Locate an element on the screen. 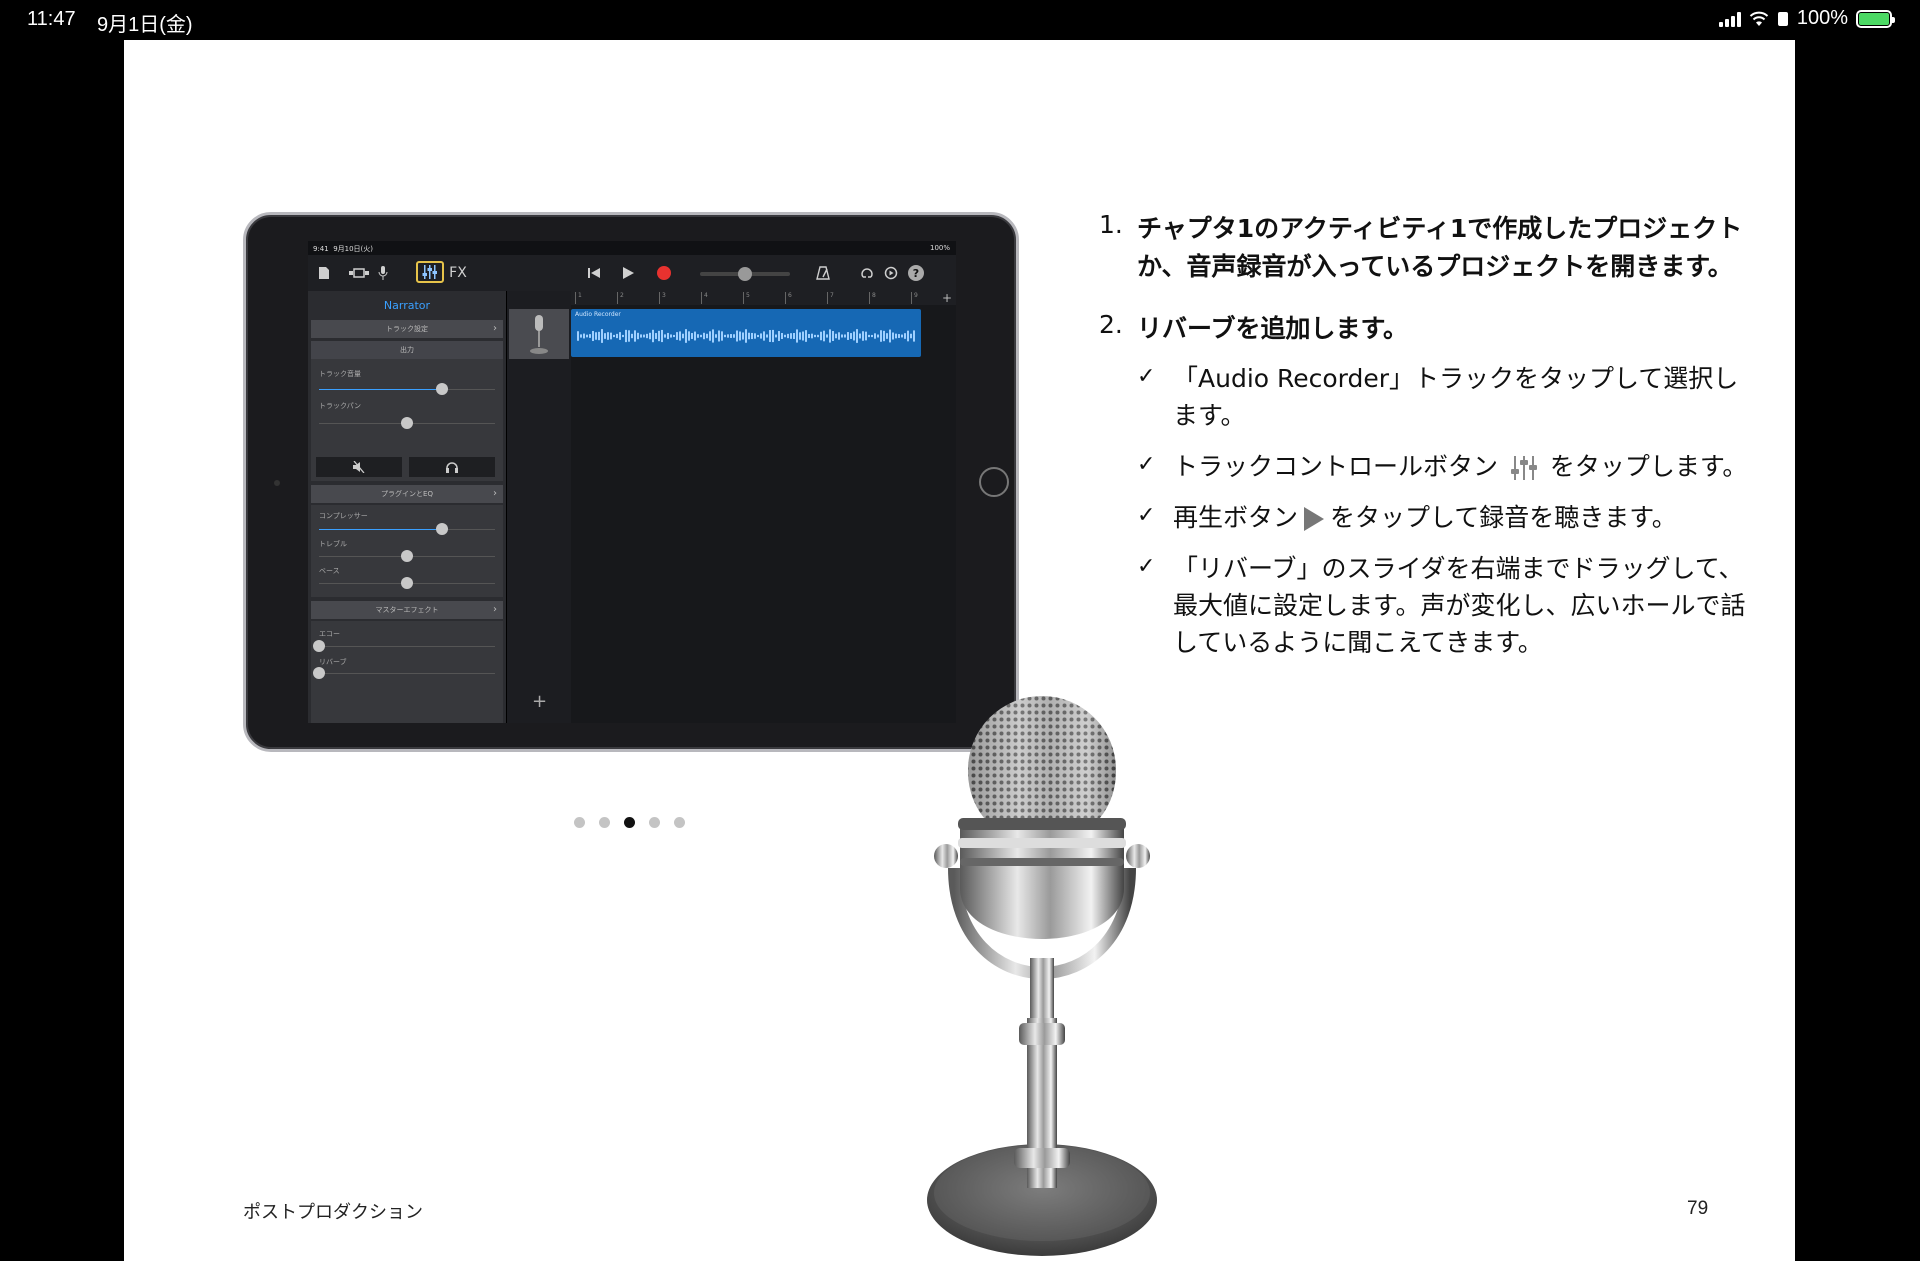 The image size is (1920, 1261). audio-recorder-region: Audio Recorder is located at coordinates (746, 333).